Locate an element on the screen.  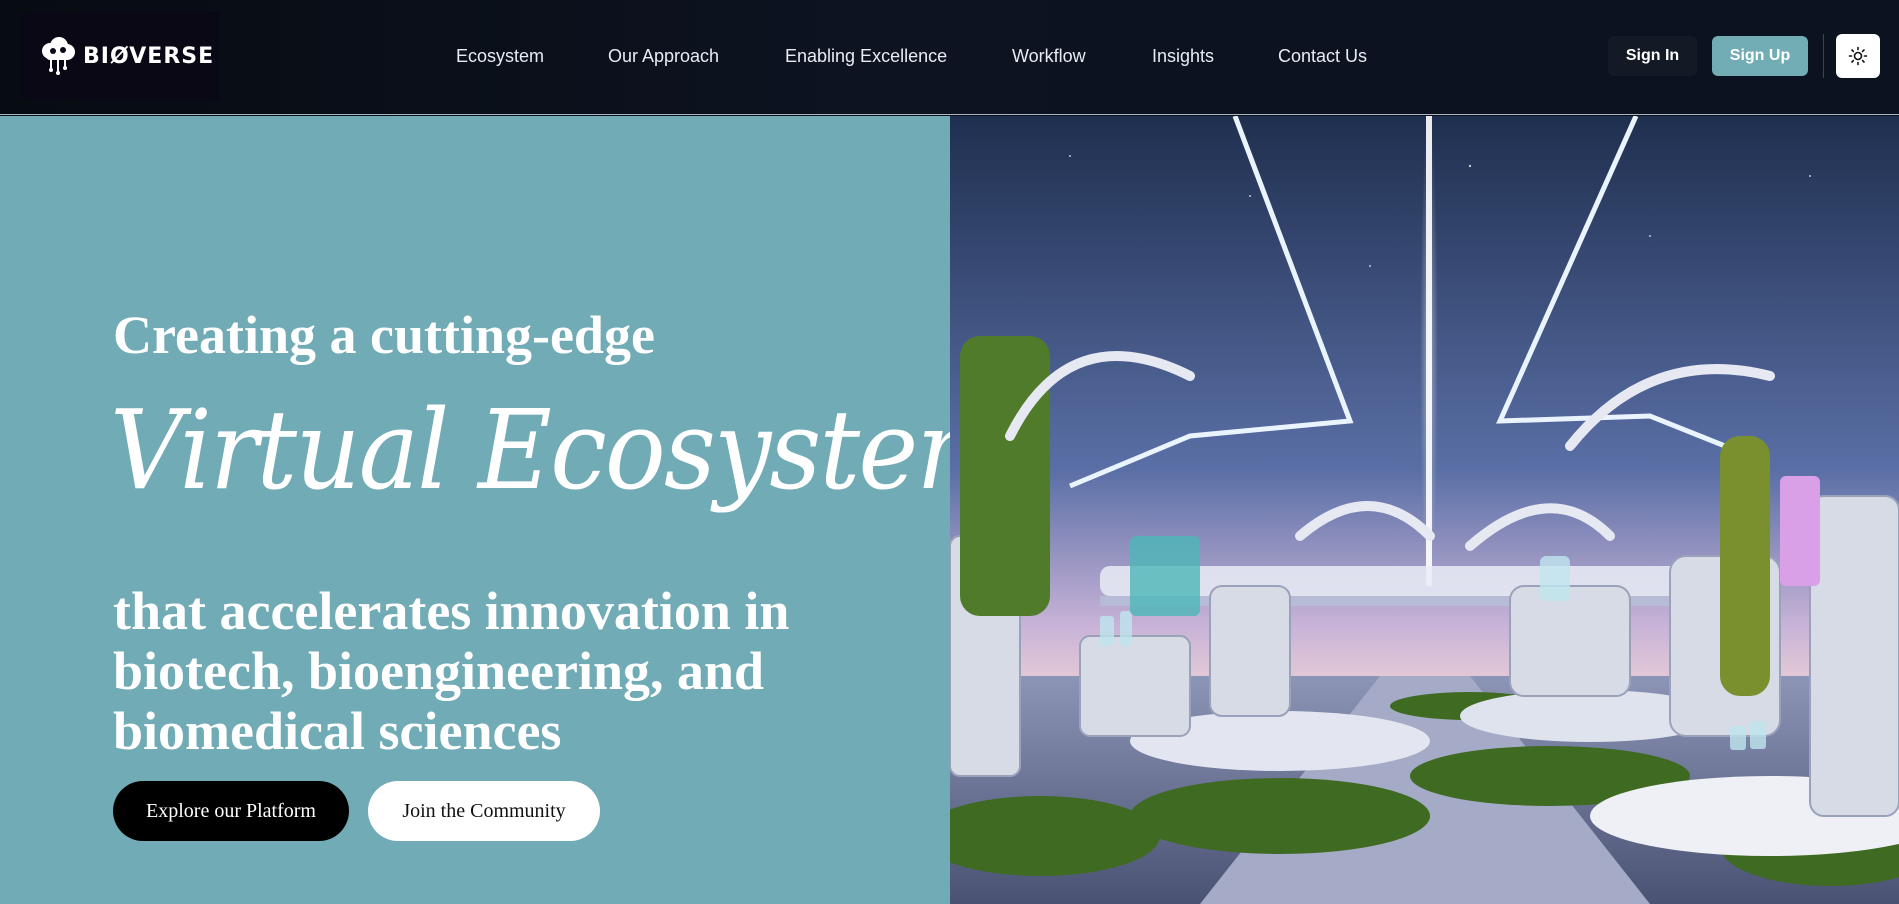
nav-link-ecosystem: Ecosystem is located at coordinates (500, 56).